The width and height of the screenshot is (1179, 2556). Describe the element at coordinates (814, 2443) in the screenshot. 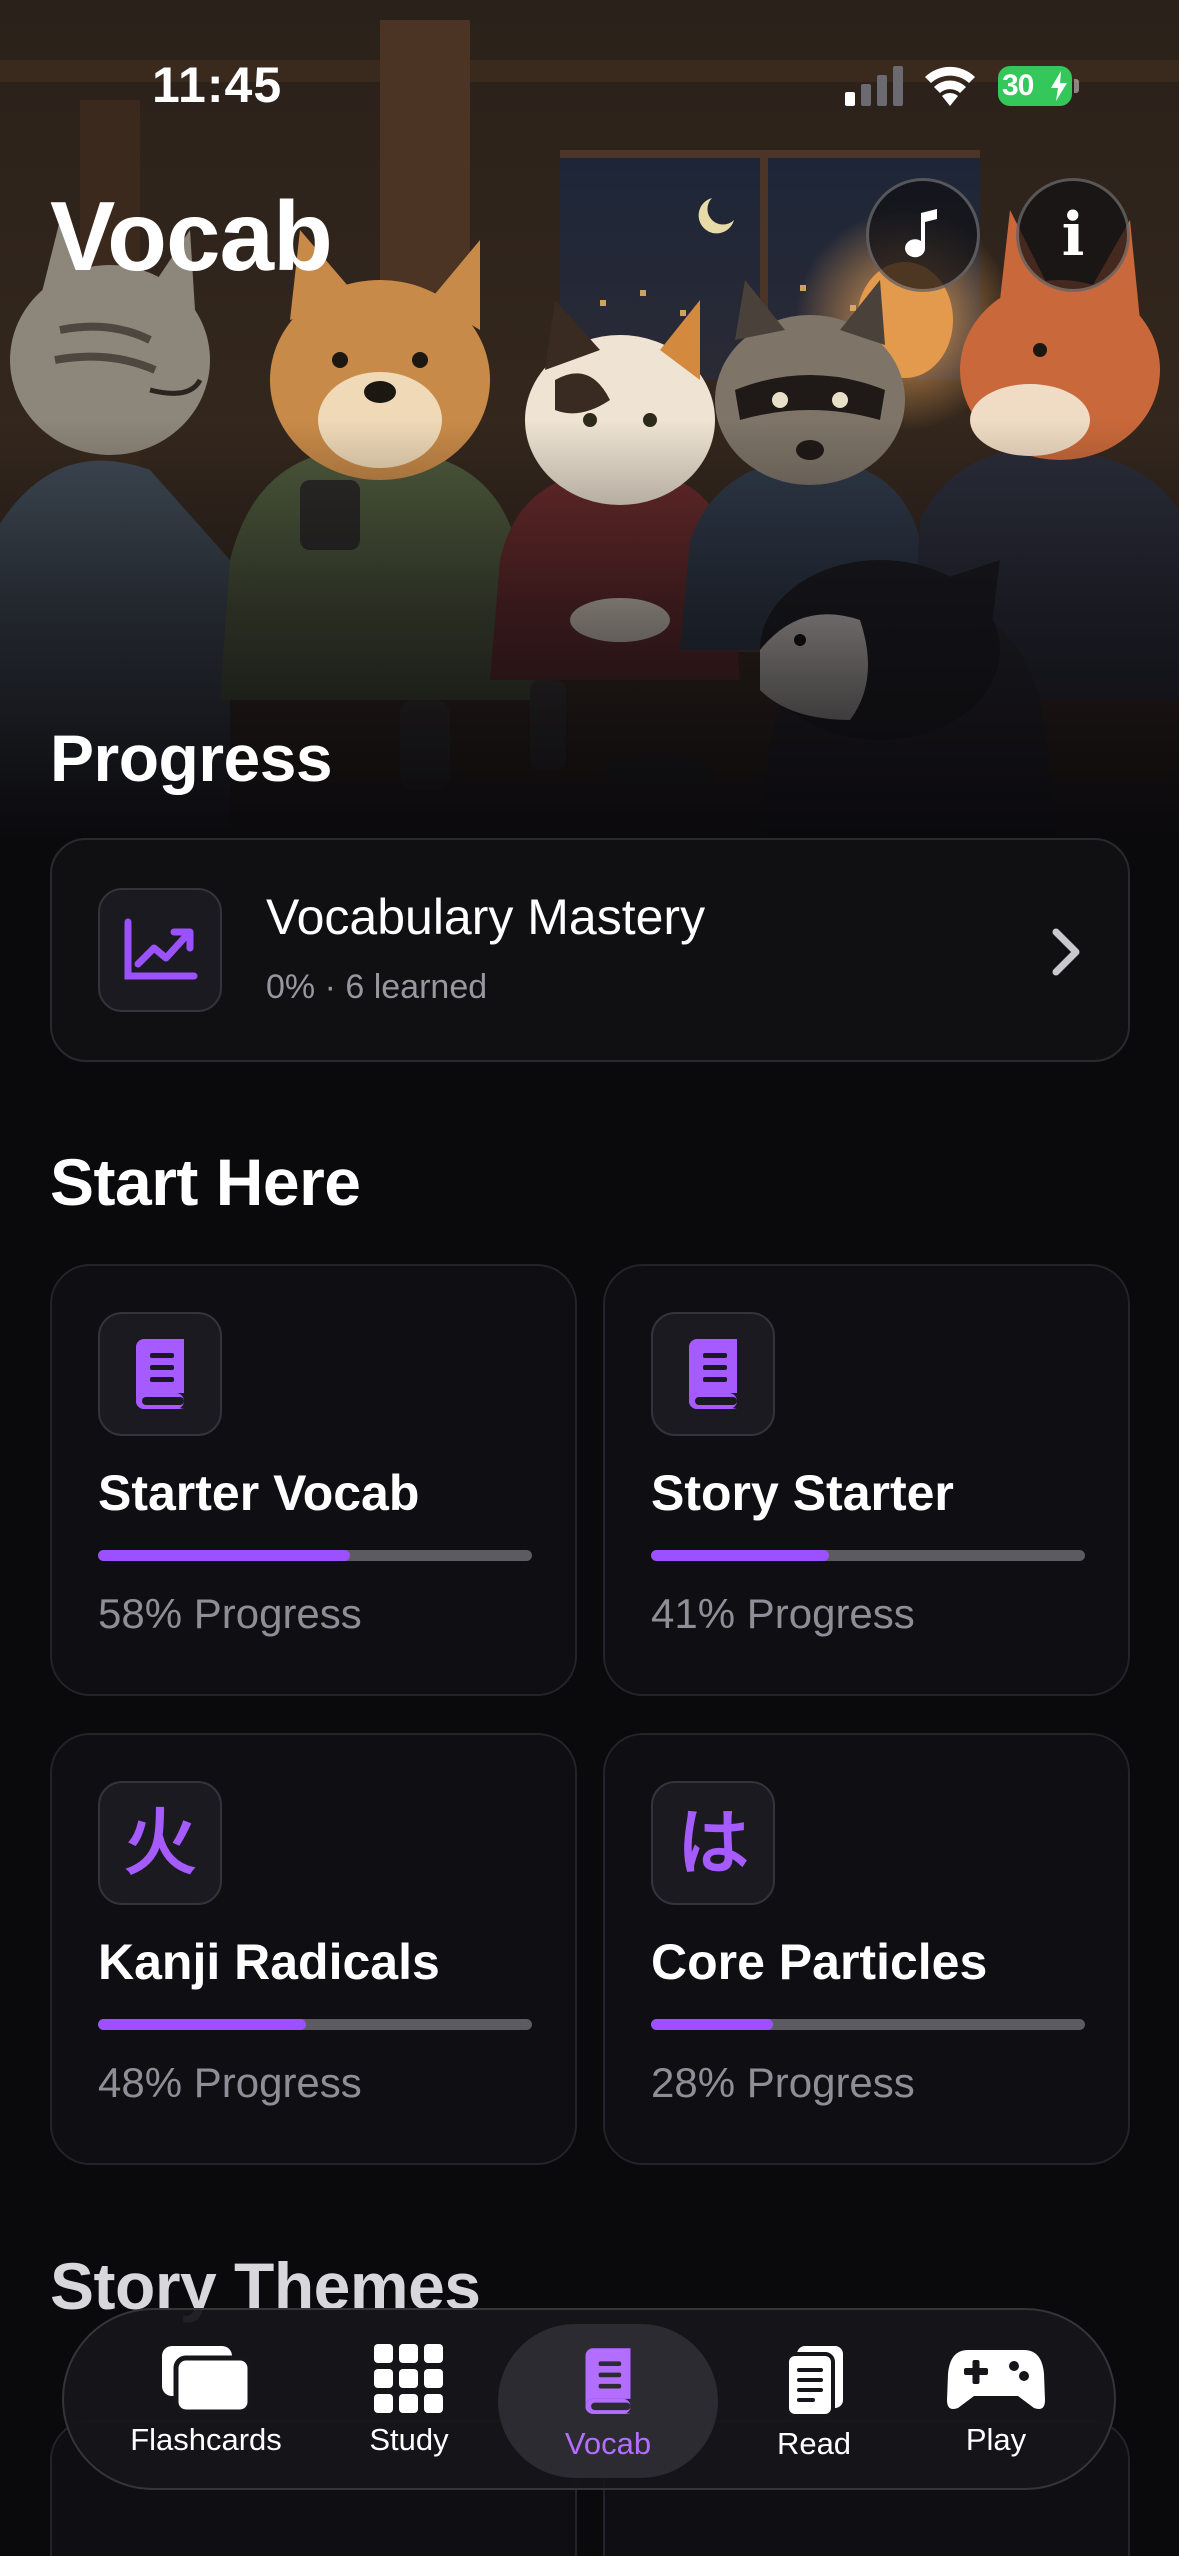

I see `tab-label: Read` at that location.